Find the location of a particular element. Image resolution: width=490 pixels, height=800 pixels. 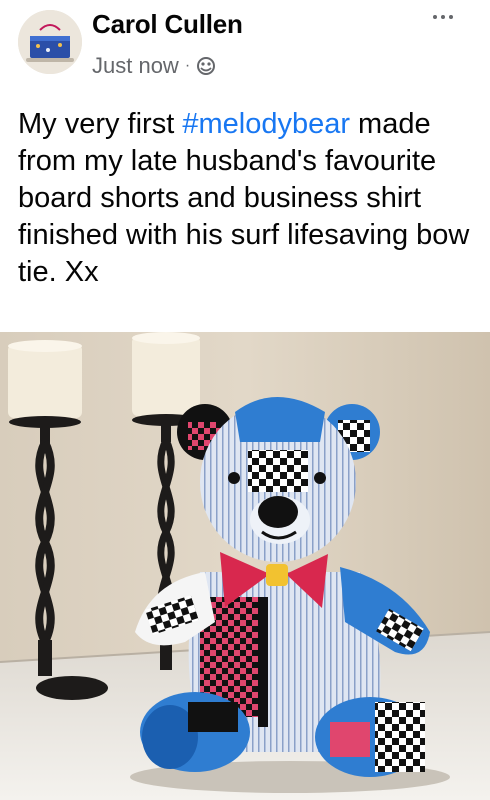

avatar is located at coordinates (50, 42).